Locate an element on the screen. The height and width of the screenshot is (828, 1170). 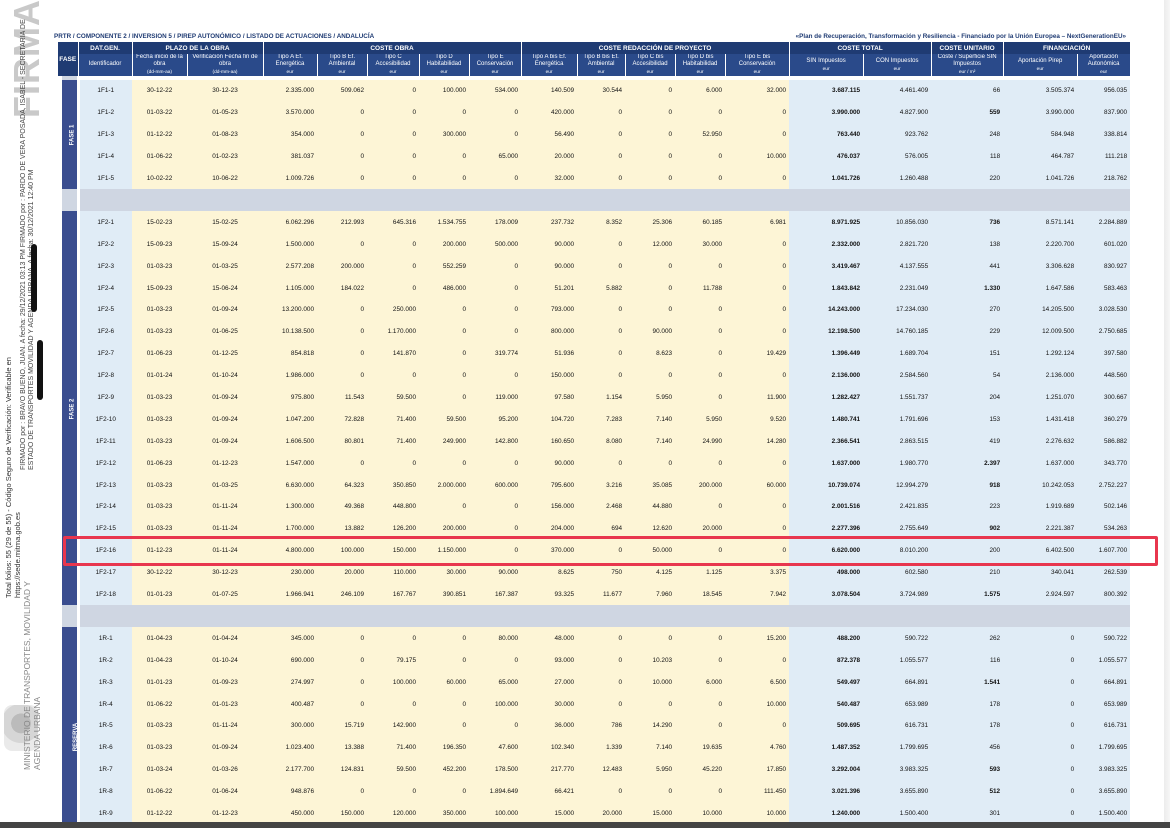
table-cell: 2.277.396 is located at coordinates (826, 528).